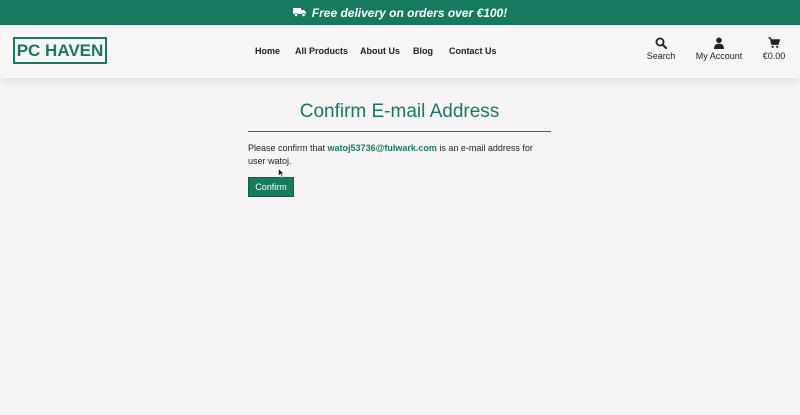  I want to click on cart-total: €0.00, so click(774, 56).